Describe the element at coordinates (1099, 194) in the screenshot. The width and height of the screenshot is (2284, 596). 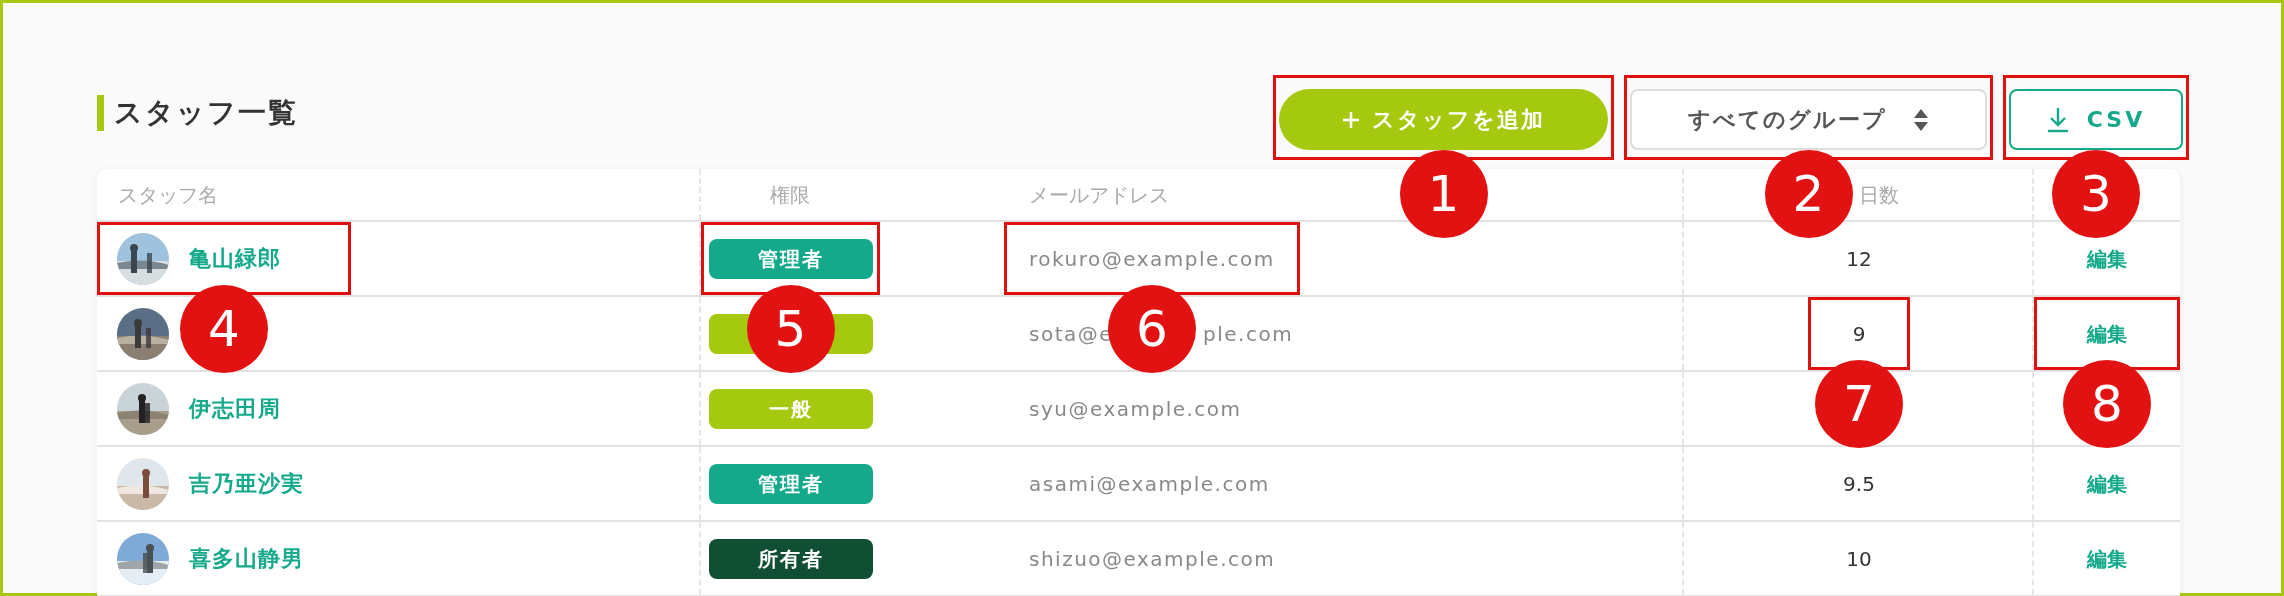
I see `column-header: メールアドレス` at that location.